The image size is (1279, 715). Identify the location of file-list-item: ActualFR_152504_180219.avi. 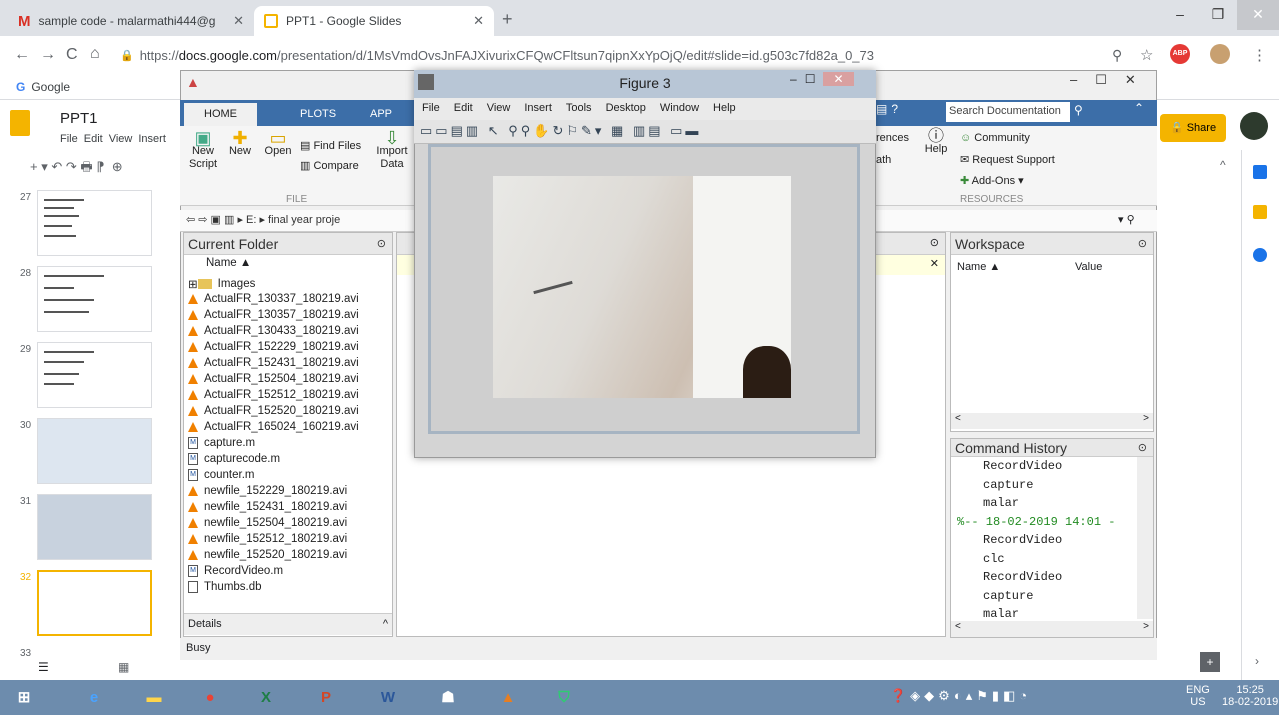
(273, 379).